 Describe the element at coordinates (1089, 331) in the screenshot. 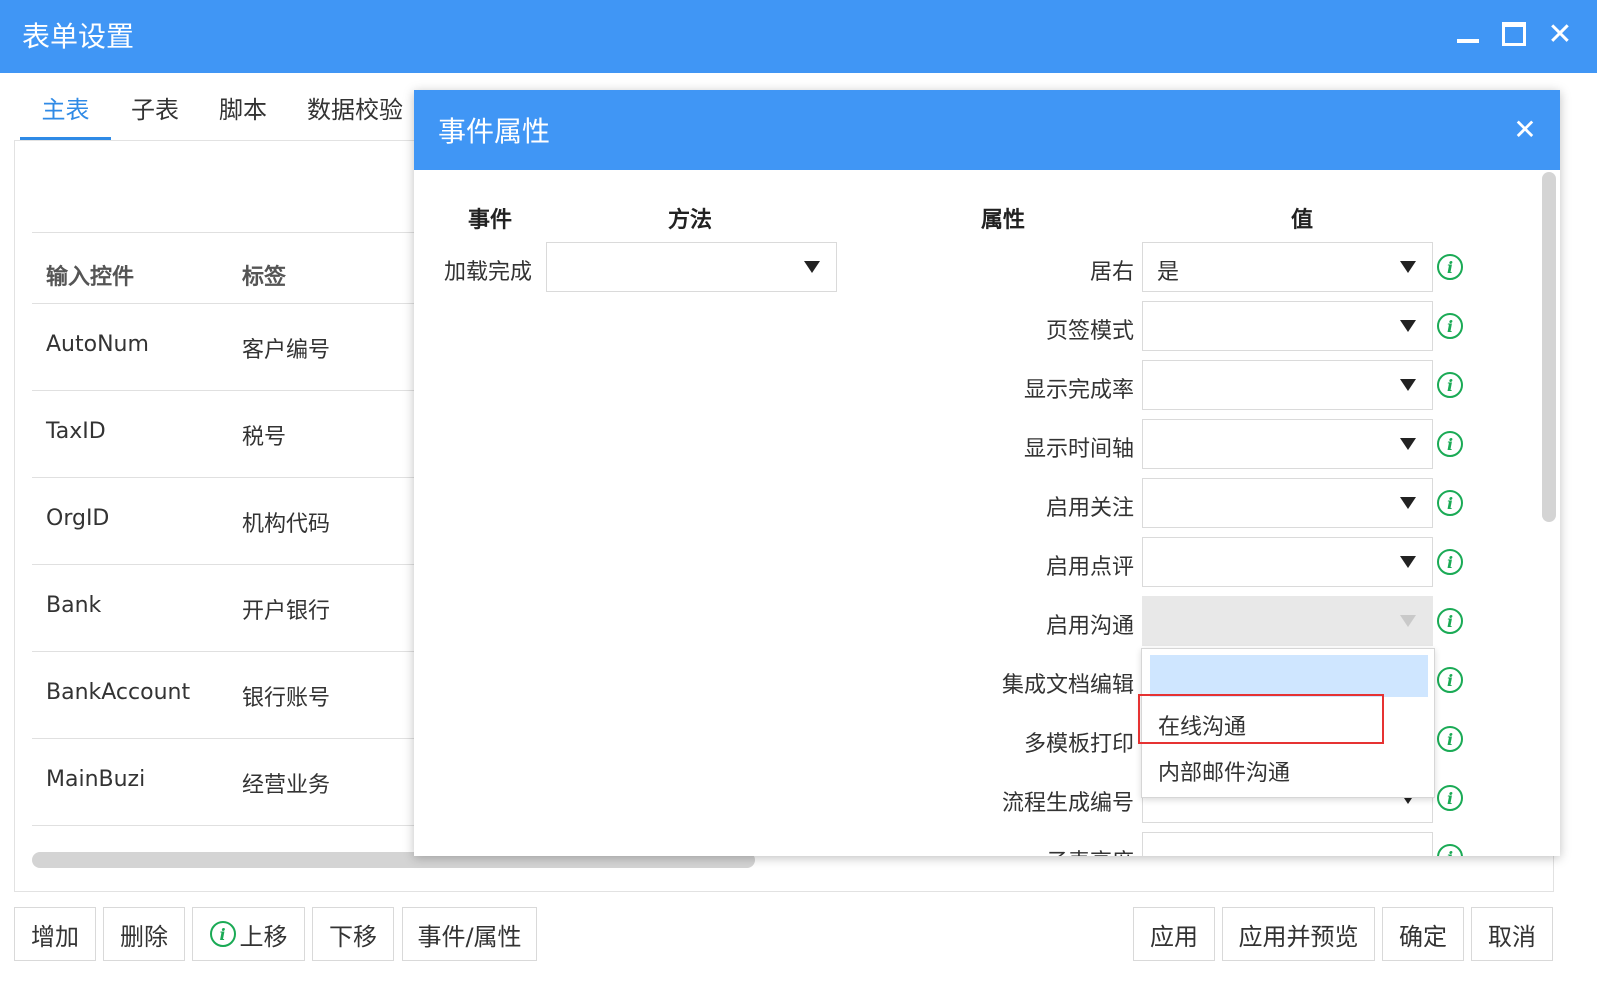

I see `property-label: 页签模式` at that location.